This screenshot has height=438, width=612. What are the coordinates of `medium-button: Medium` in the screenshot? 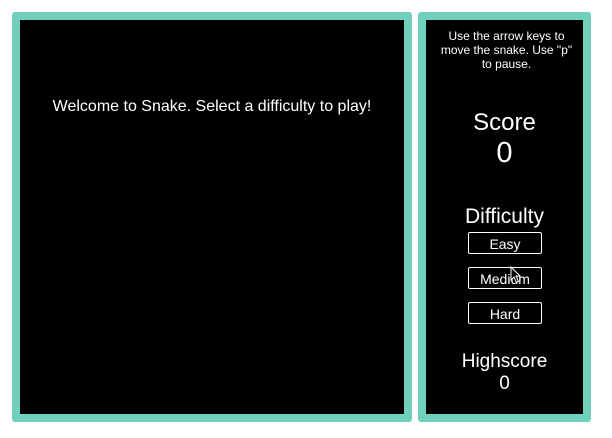 It's located at (505, 278).